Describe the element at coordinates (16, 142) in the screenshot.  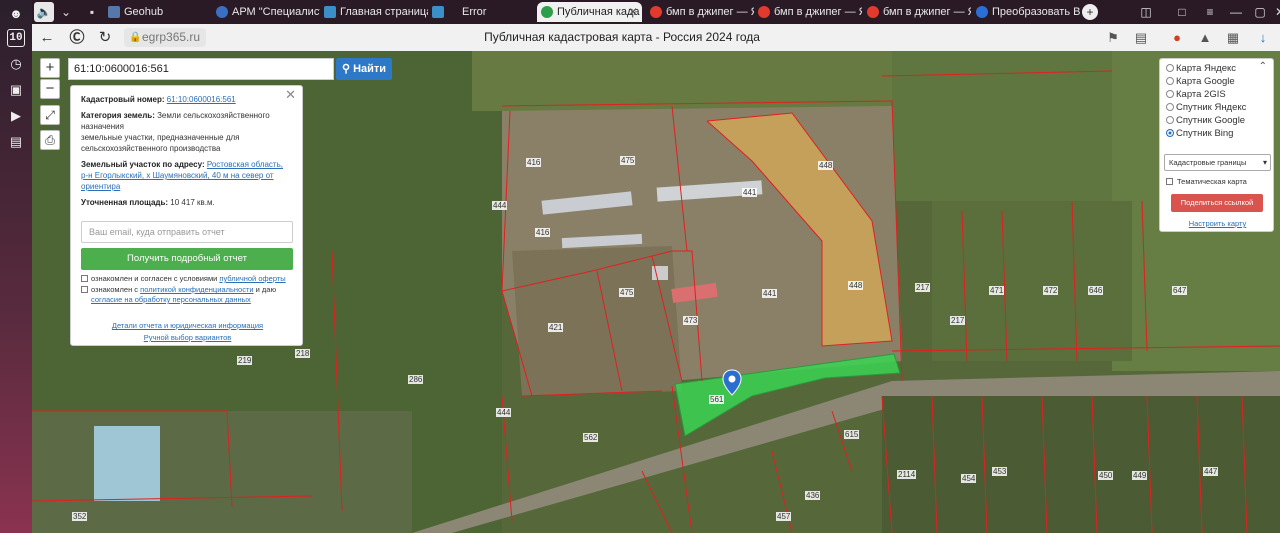
I see `collections-icon: ▤` at that location.